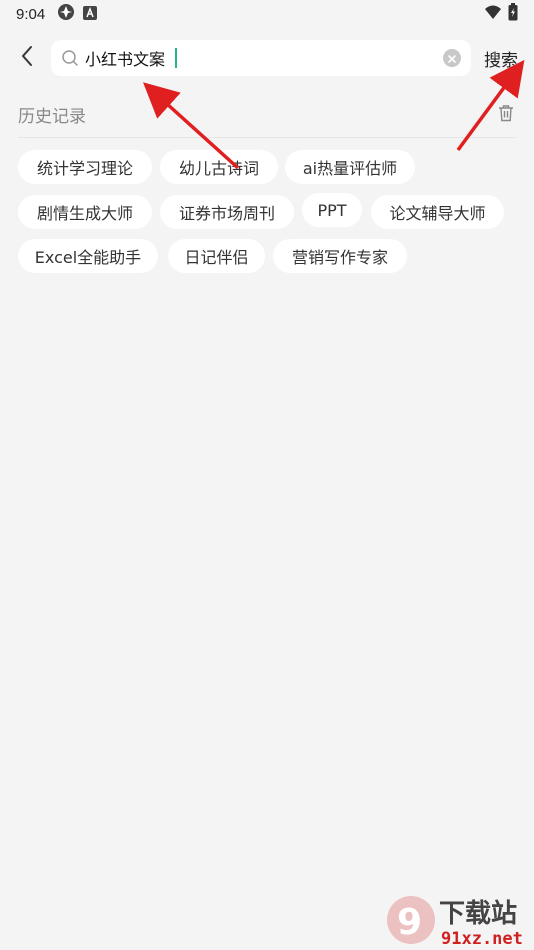  Describe the element at coordinates (52, 117) in the screenshot. I see `history-title: 历史记录` at that location.